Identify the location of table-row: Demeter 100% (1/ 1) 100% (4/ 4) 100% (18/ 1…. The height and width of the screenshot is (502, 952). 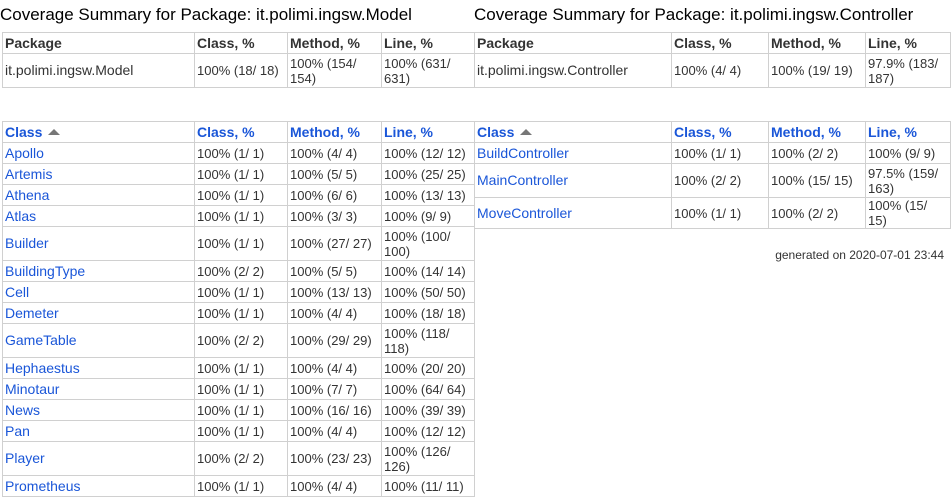
(238, 313).